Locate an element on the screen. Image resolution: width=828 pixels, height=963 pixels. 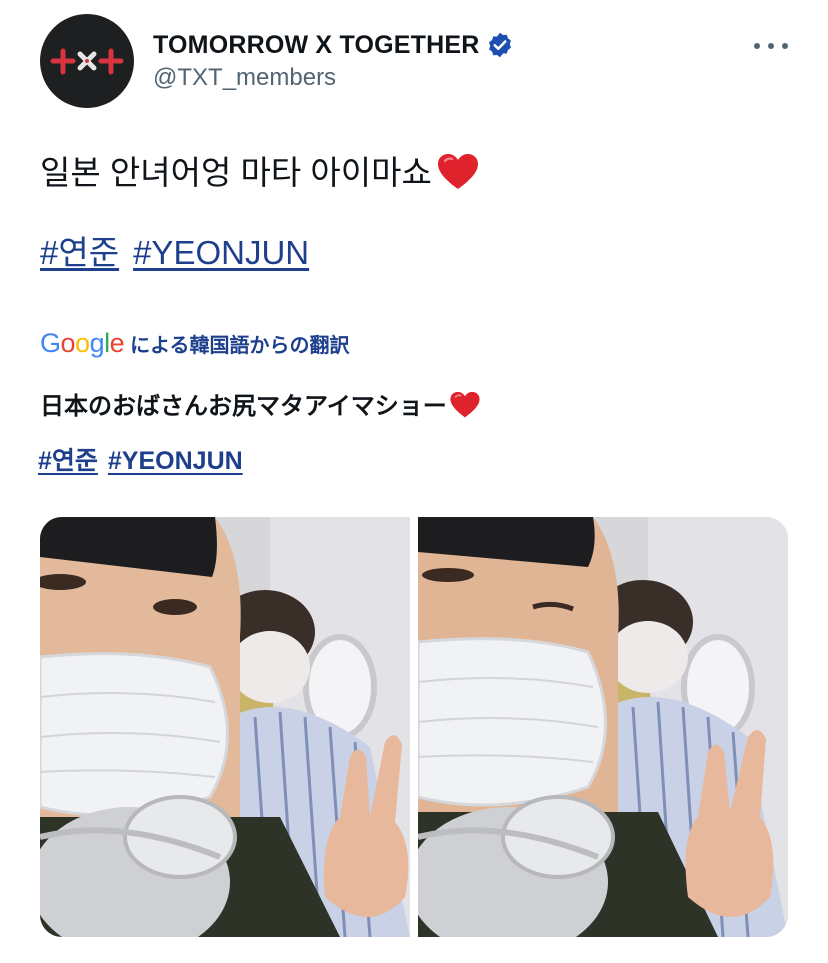
translated-text: 日本のおばさんお尻マタアイマショー is located at coordinates (260, 407).